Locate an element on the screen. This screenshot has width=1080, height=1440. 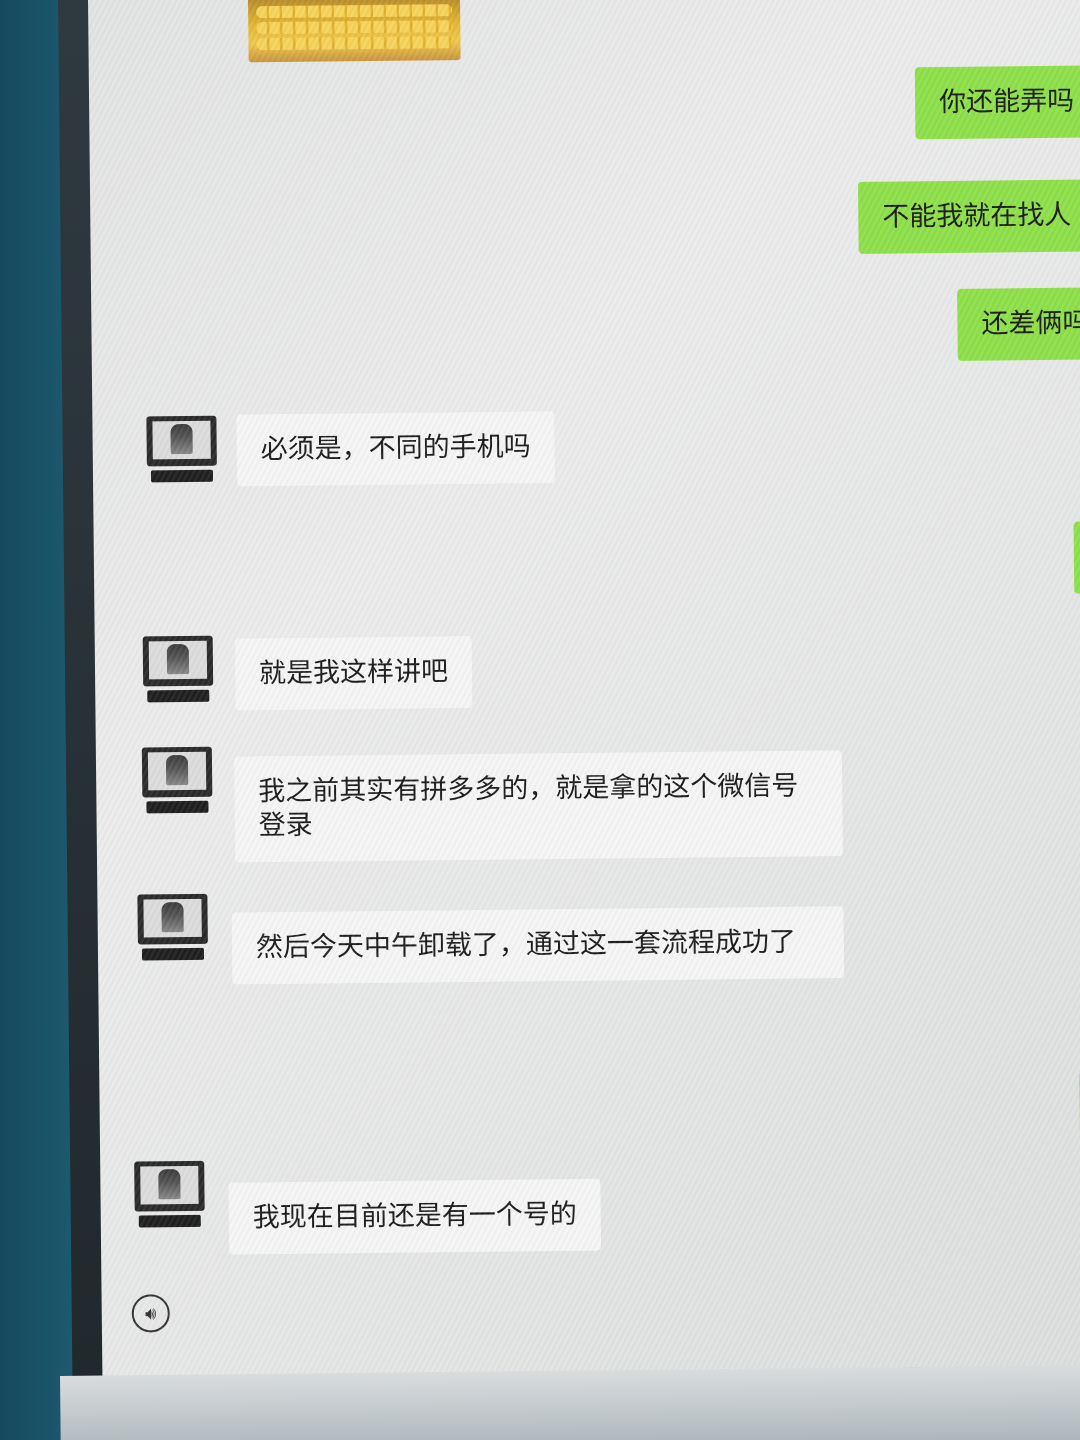
voice-input-button: 🔊︎ is located at coordinates (150, 1313).